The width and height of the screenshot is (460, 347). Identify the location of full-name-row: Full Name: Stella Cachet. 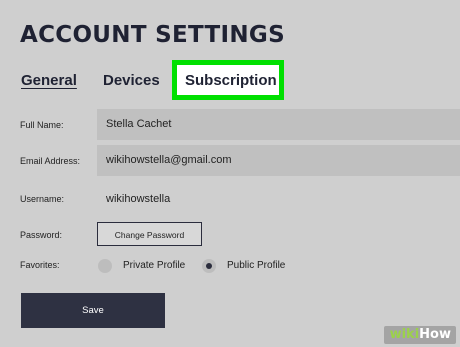
(230, 124).